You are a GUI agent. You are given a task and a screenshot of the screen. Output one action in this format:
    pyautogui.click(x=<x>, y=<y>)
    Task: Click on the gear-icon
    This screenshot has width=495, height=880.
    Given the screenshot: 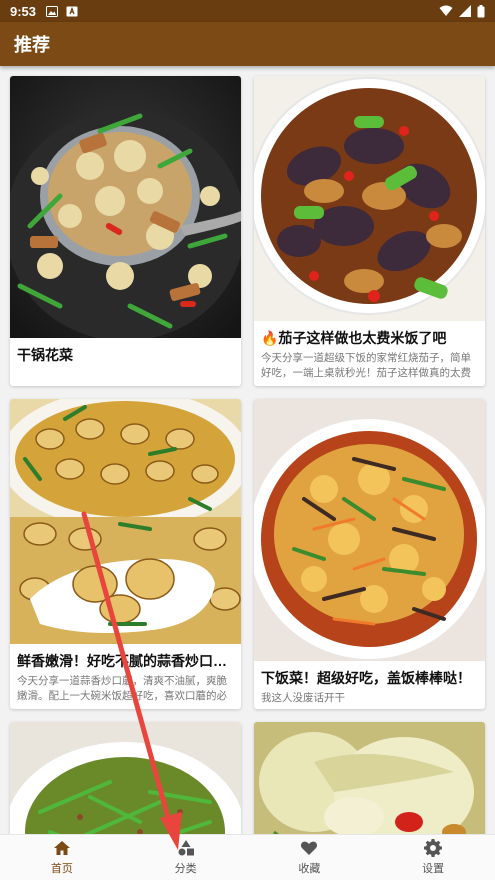 What is the action you would take?
    pyautogui.click(x=433, y=848)
    